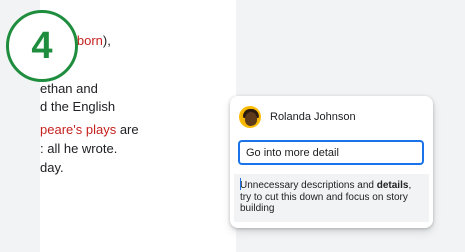  I want to click on doc-line-4: peare's plays are, so click(89, 130).